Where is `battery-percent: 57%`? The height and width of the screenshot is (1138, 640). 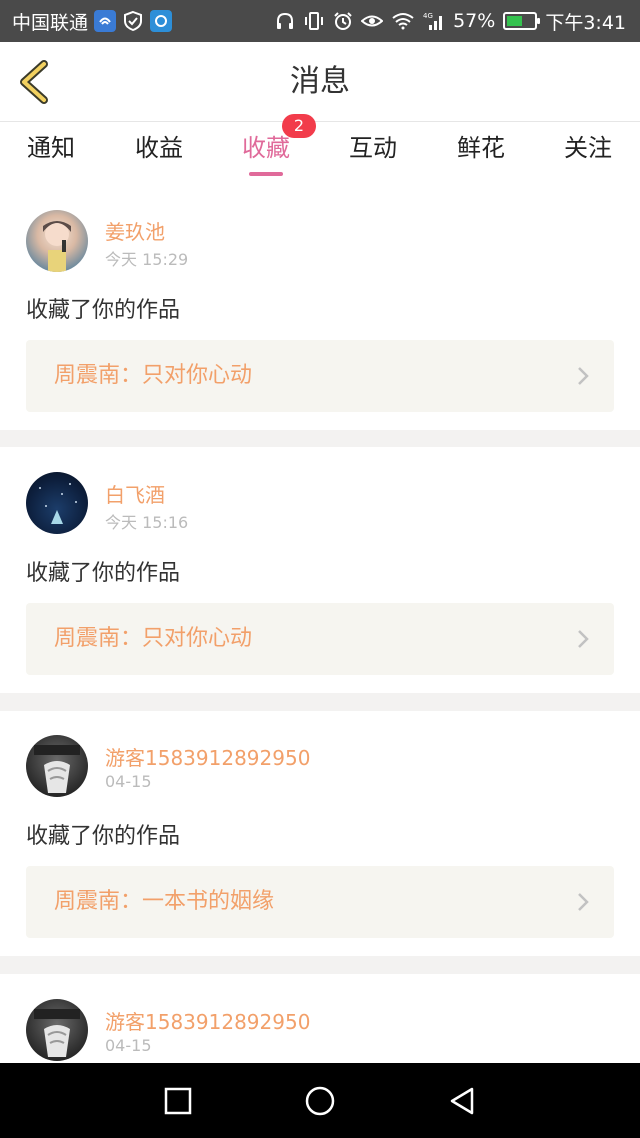
battery-percent: 57% is located at coordinates (474, 21).